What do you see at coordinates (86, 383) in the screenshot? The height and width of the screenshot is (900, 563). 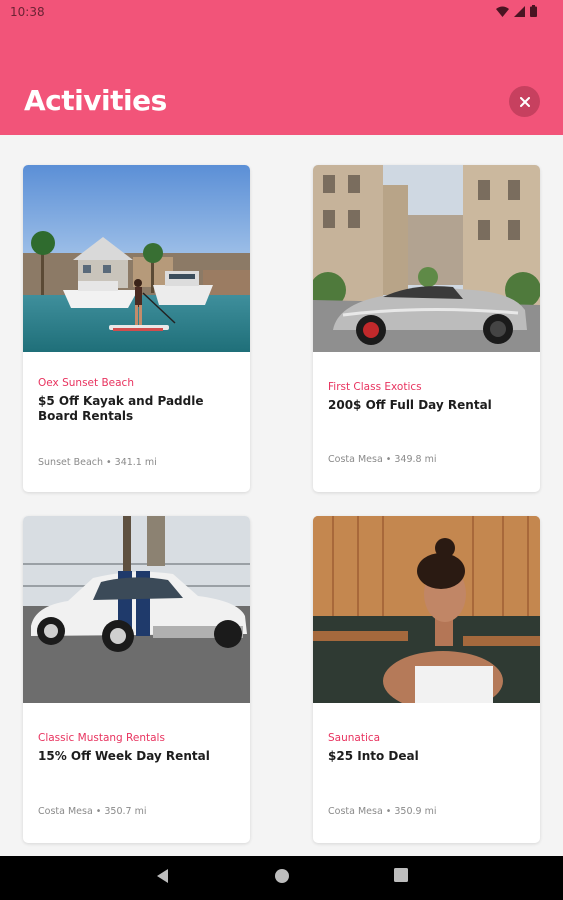 I see `vendor-name: Oex Sunset Beach` at bounding box center [86, 383].